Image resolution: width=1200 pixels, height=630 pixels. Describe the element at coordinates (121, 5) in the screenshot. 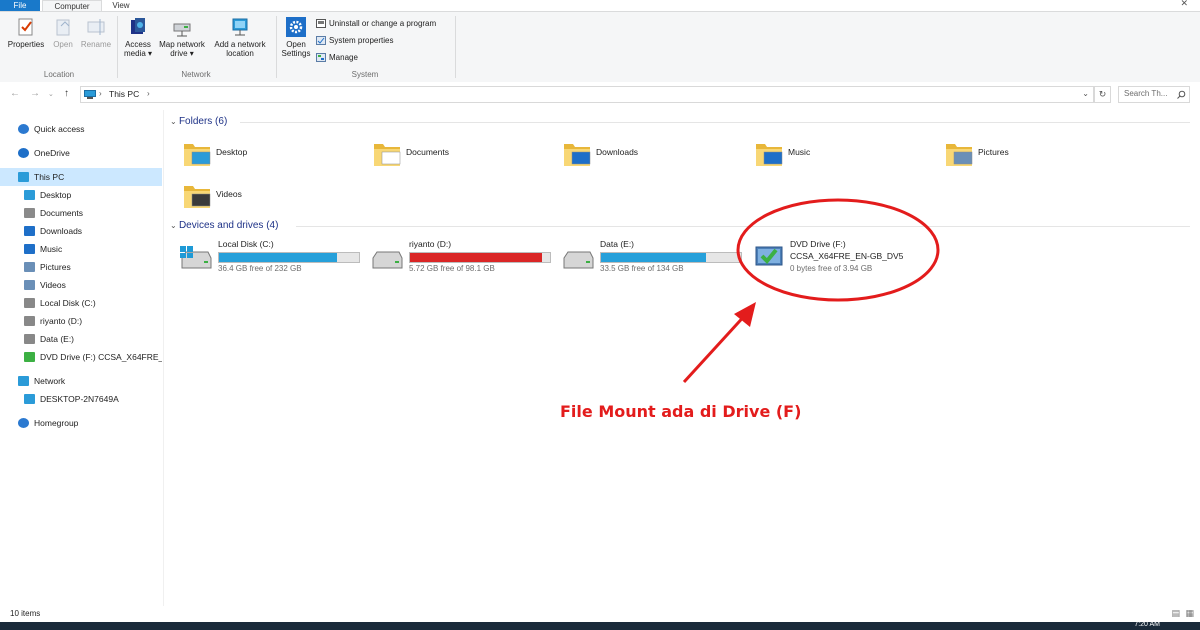

I see `tab-view: View` at that location.